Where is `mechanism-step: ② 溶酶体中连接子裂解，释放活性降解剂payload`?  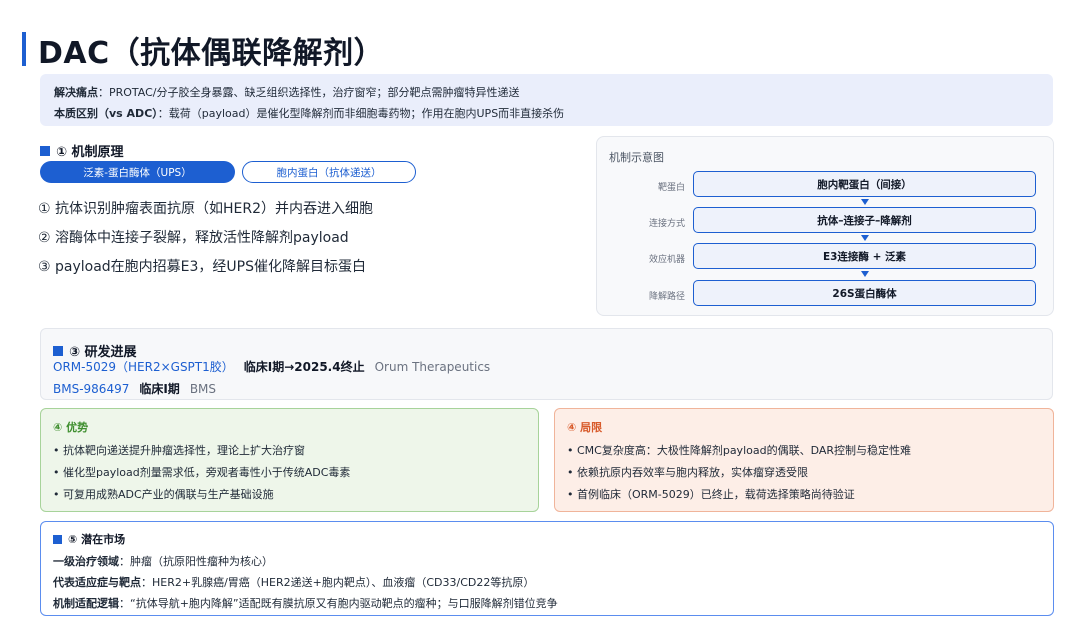
mechanism-step: ② 溶酶体中连接子裂解，释放活性降解剂payload is located at coordinates (193, 238).